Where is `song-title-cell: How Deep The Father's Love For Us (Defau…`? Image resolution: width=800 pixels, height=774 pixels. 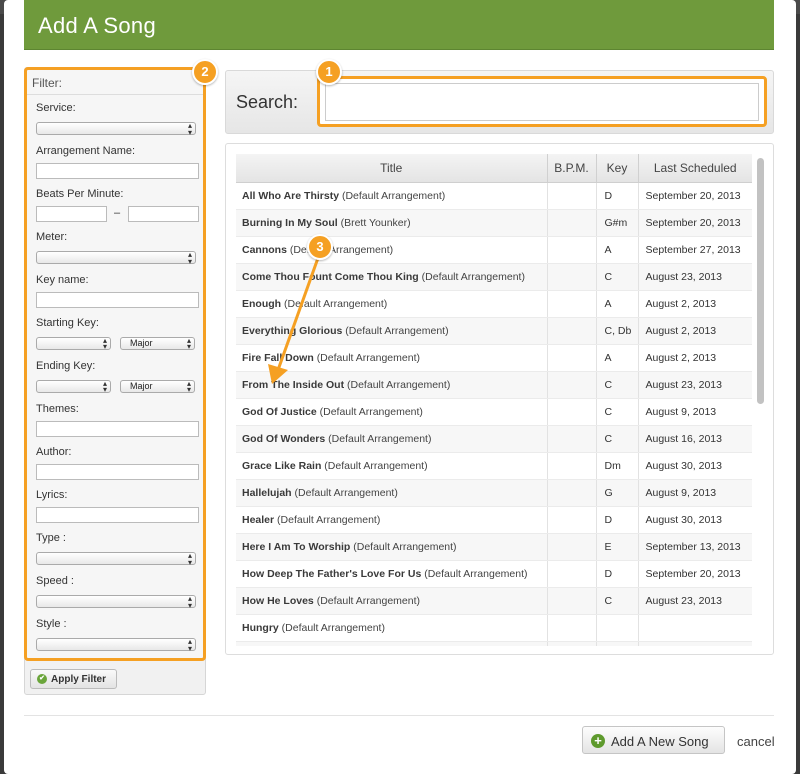 song-title-cell: How Deep The Father's Love For Us (Defau… is located at coordinates (392, 574).